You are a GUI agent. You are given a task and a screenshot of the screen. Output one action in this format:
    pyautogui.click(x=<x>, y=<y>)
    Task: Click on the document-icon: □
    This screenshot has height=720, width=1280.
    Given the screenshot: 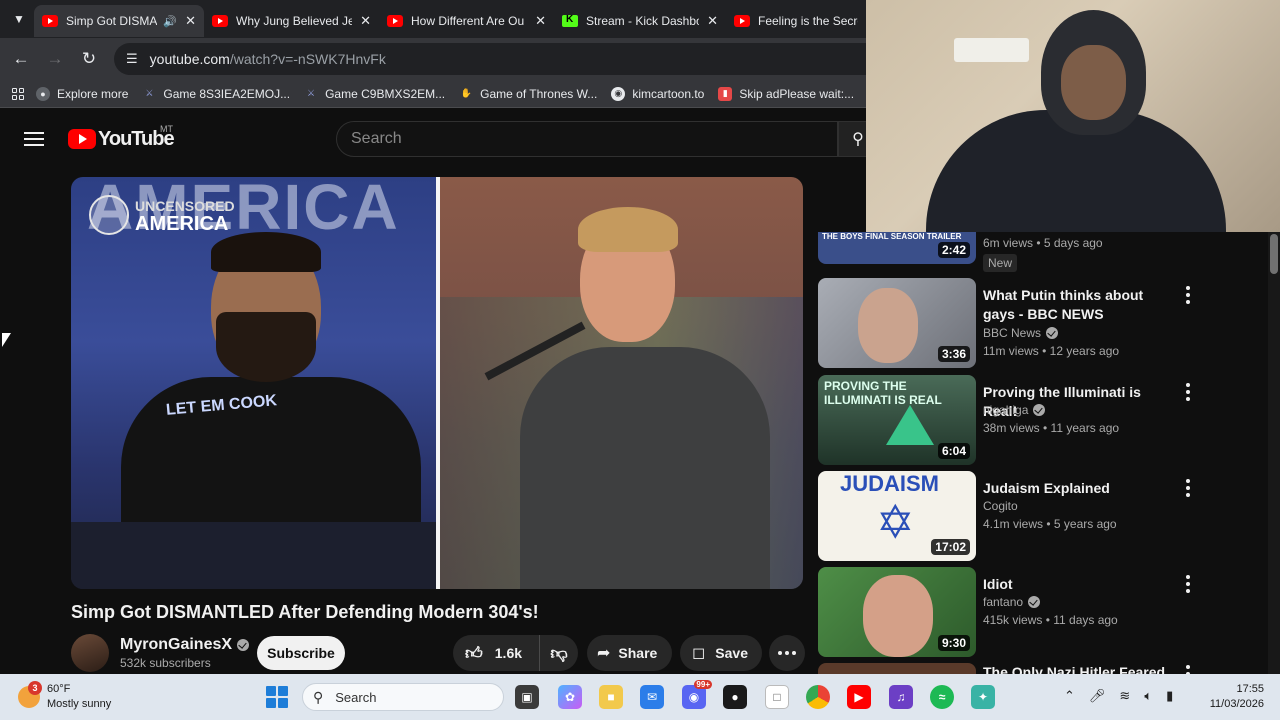 What is the action you would take?
    pyautogui.click(x=777, y=697)
    